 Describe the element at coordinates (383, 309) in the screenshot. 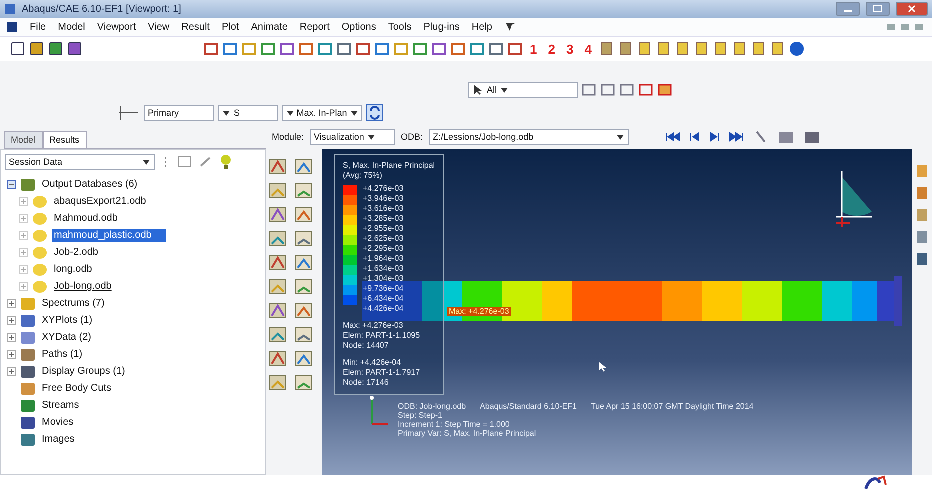

I see `legend-value: +4.426e-04` at that location.